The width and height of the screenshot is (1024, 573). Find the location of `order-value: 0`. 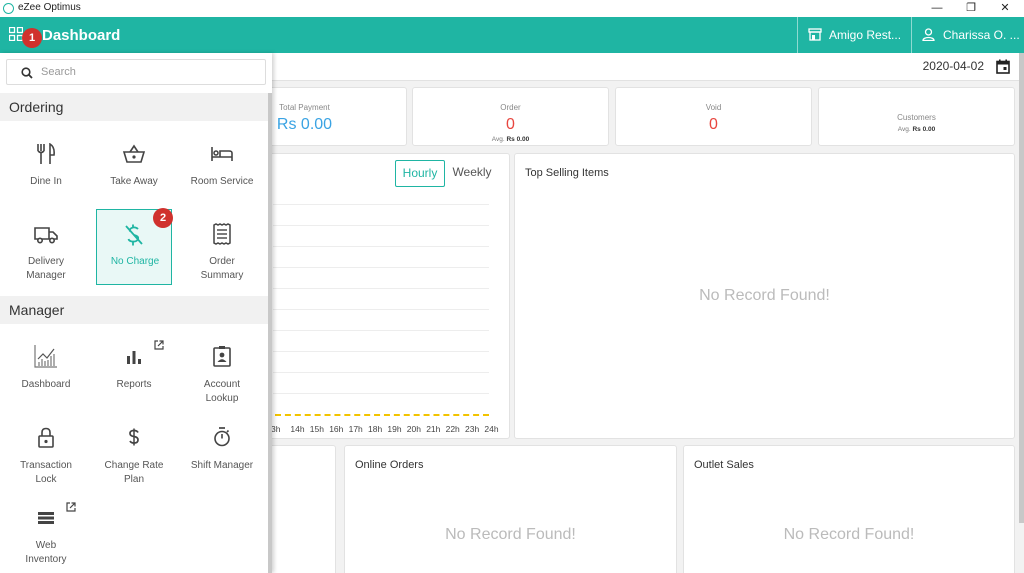

order-value: 0 is located at coordinates (510, 124).